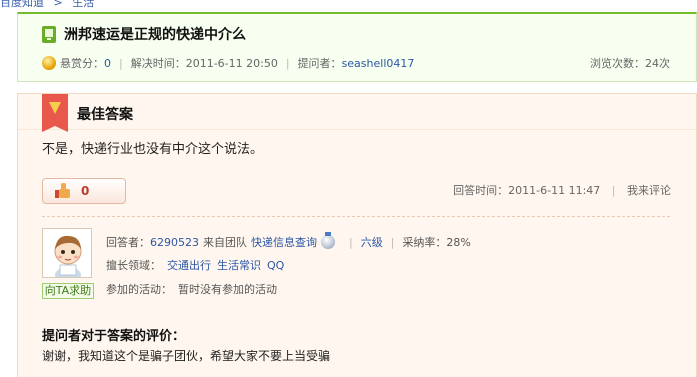  I want to click on answerer-label: 回答者：, so click(128, 242).